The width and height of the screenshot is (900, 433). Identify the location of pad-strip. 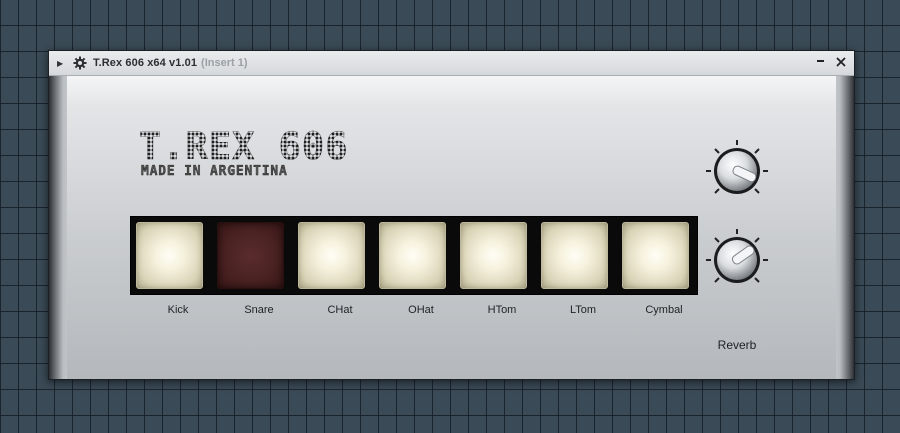
(414, 255).